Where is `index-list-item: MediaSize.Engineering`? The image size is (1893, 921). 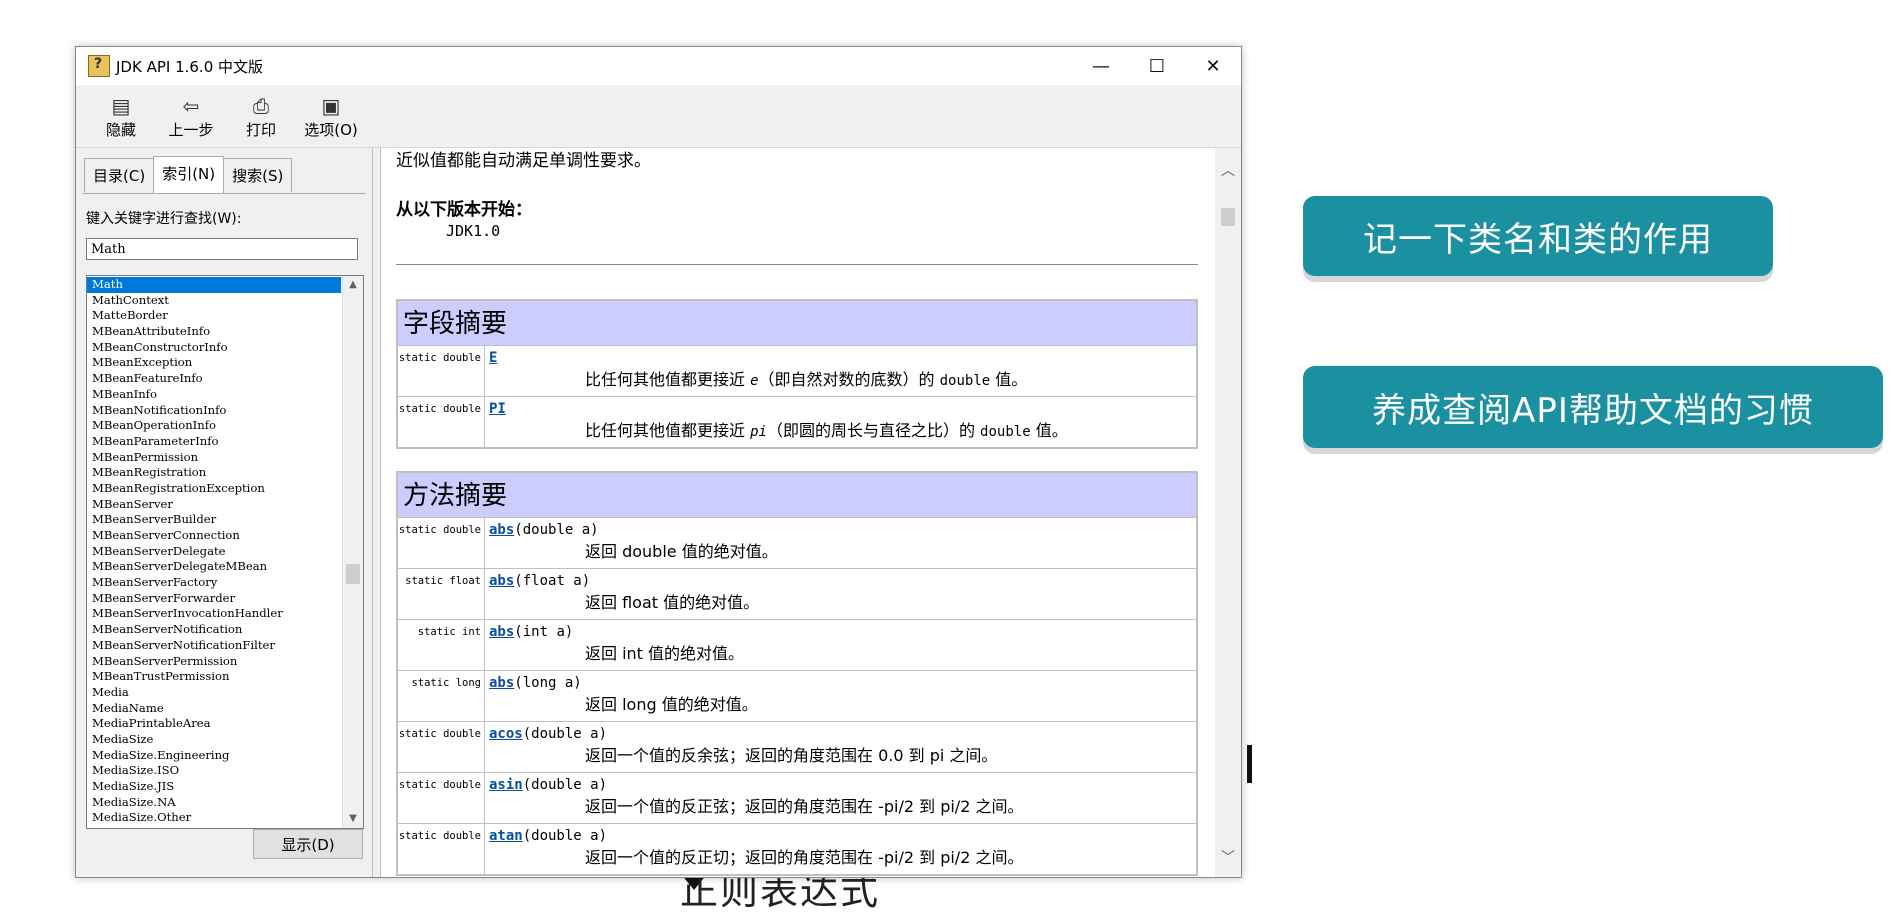 index-list-item: MediaSize.Engineering is located at coordinates (214, 756).